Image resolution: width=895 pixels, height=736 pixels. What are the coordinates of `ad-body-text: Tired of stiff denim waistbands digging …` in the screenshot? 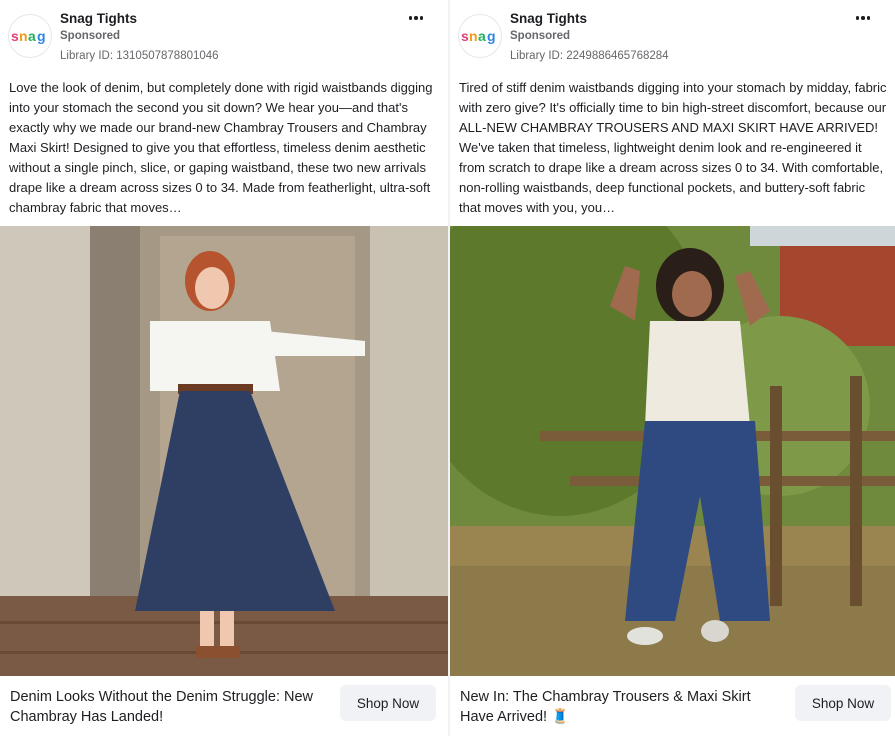 It's located at (673, 147).